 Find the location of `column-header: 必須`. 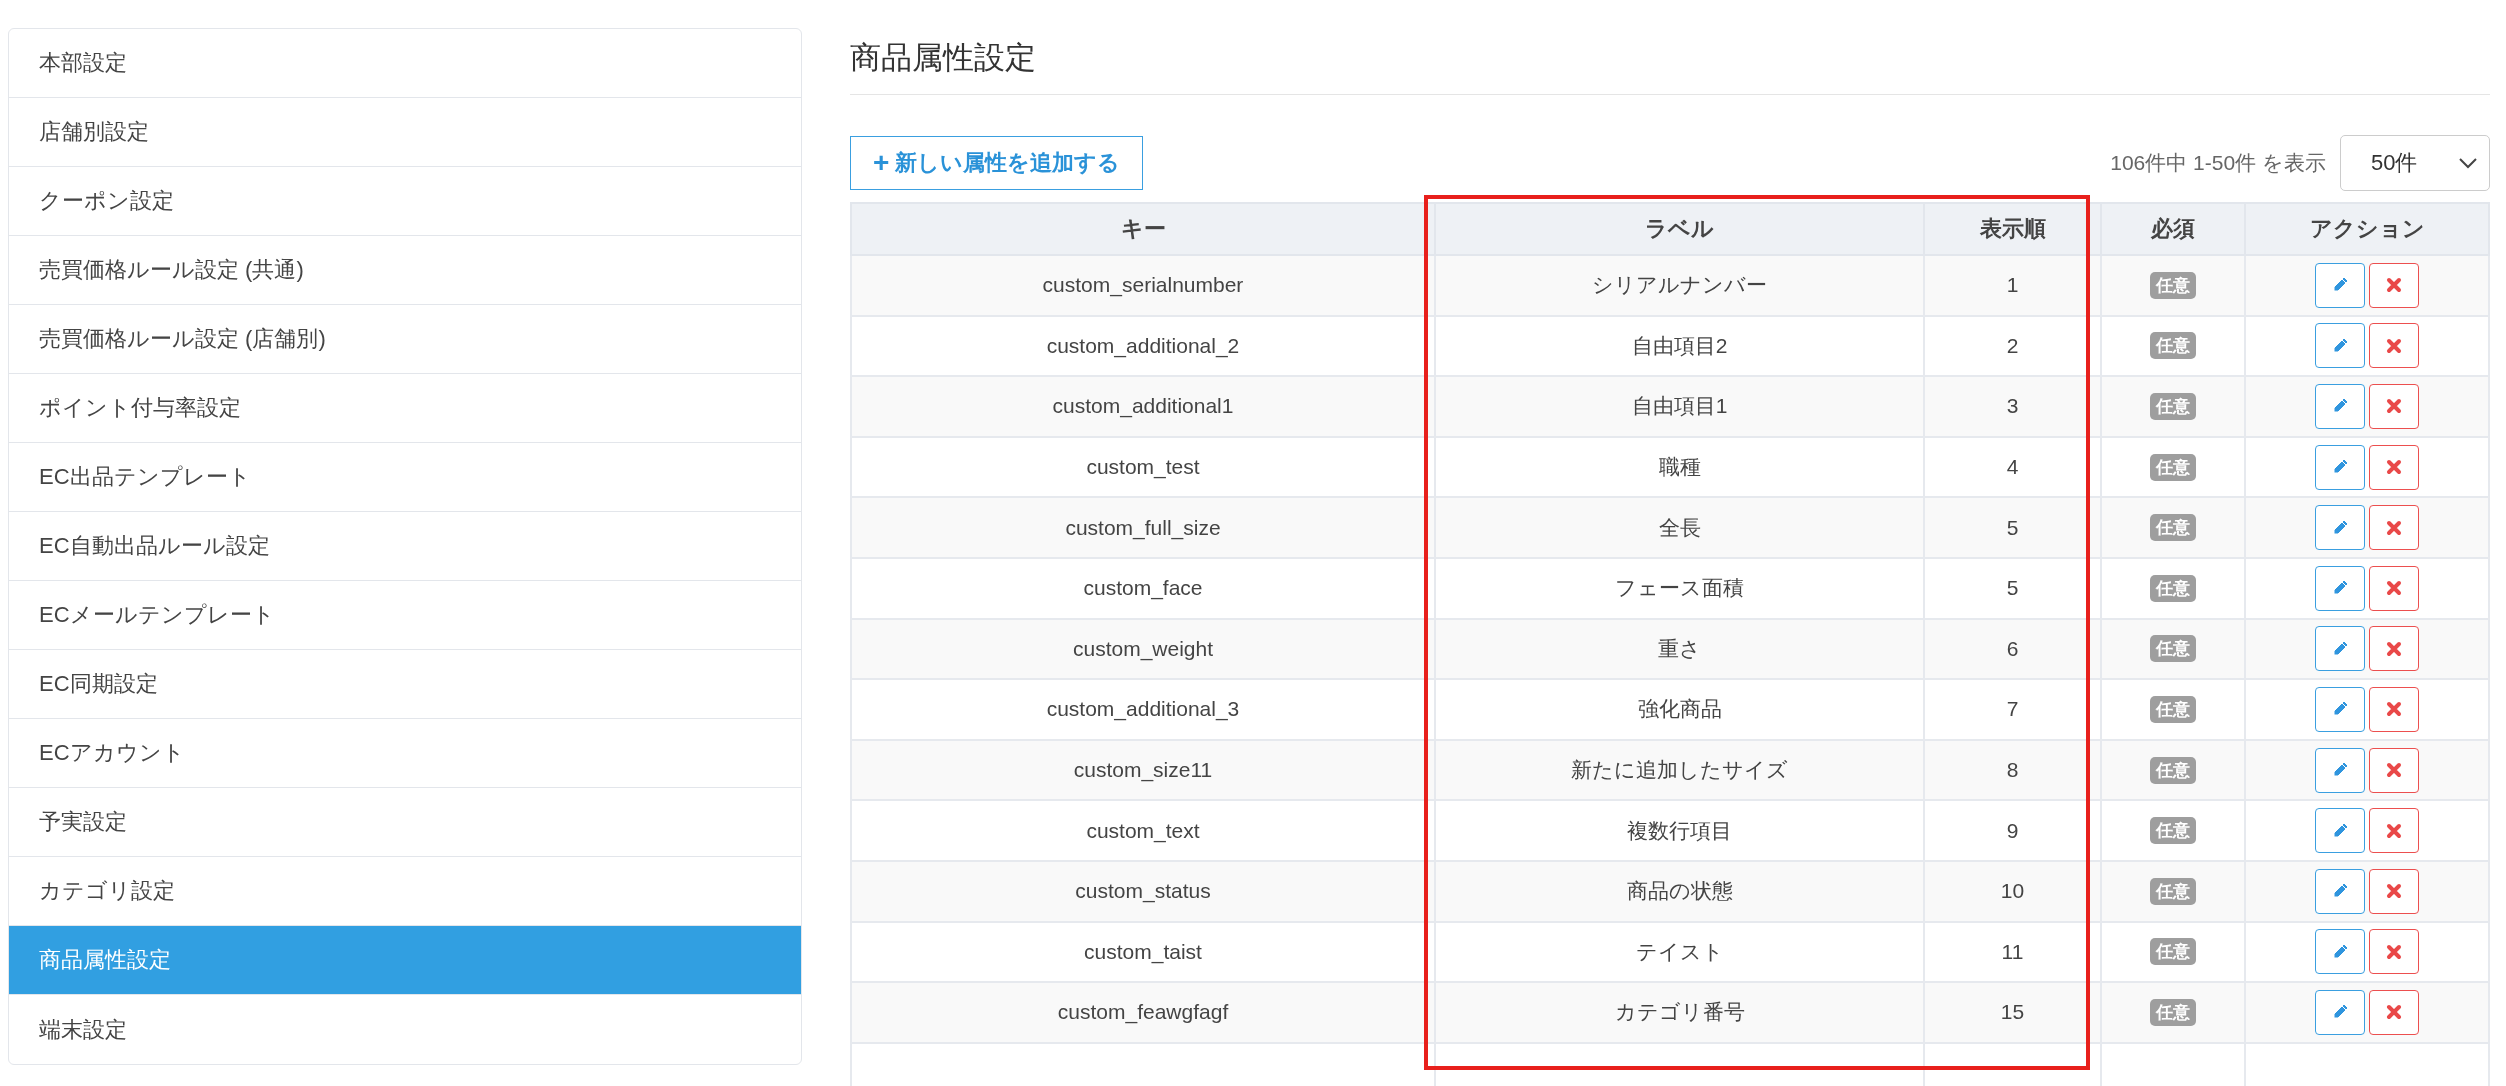

column-header: 必須 is located at coordinates (2173, 229).